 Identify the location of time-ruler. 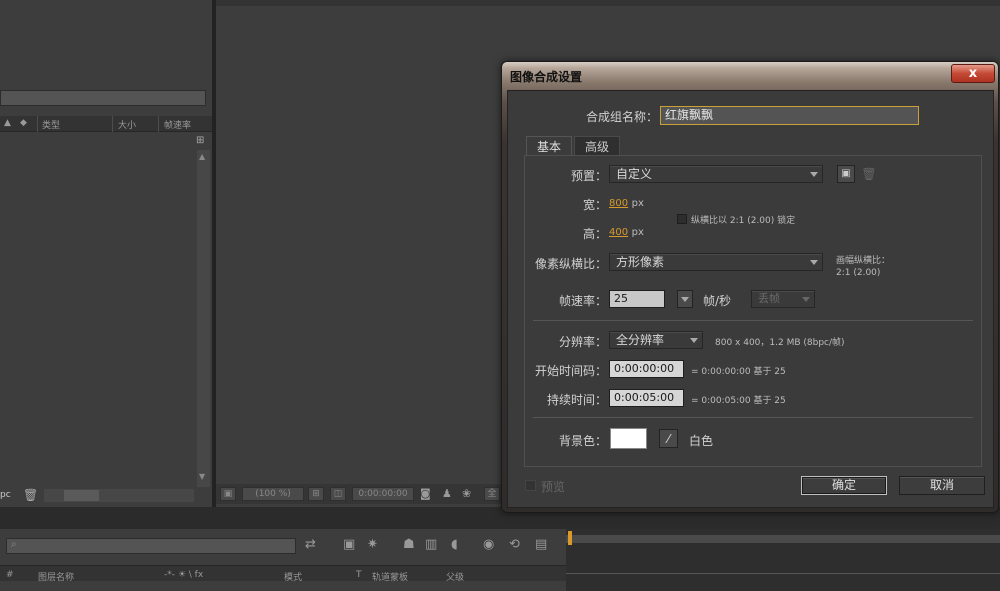
(783, 560).